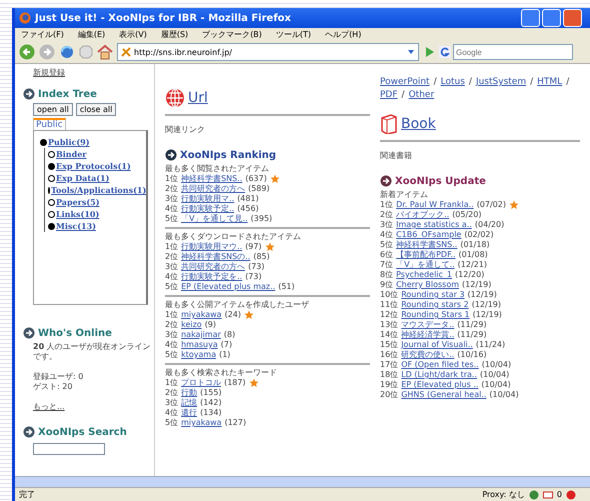 Image resolution: width=590 pixels, height=501 pixels. What do you see at coordinates (389, 365) in the screenshot?
I see `rank-label: 17位` at bounding box center [389, 365].